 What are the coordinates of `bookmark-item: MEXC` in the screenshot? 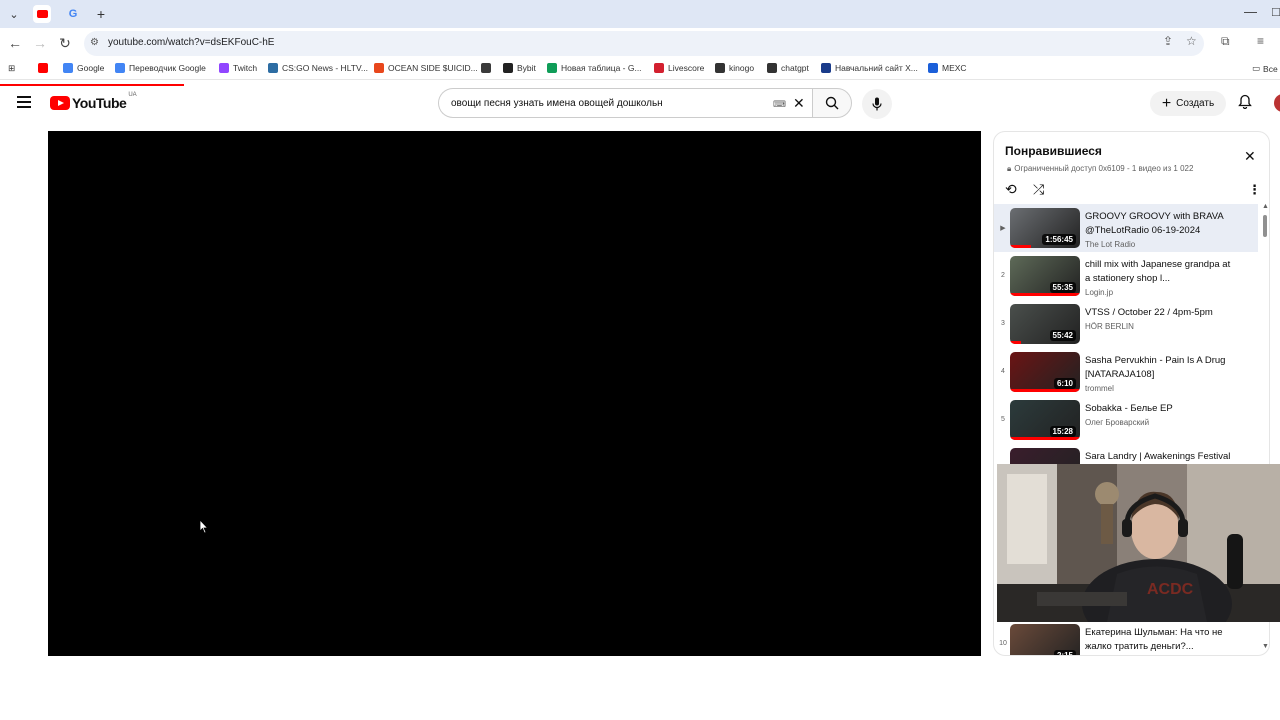 It's located at (947, 68).